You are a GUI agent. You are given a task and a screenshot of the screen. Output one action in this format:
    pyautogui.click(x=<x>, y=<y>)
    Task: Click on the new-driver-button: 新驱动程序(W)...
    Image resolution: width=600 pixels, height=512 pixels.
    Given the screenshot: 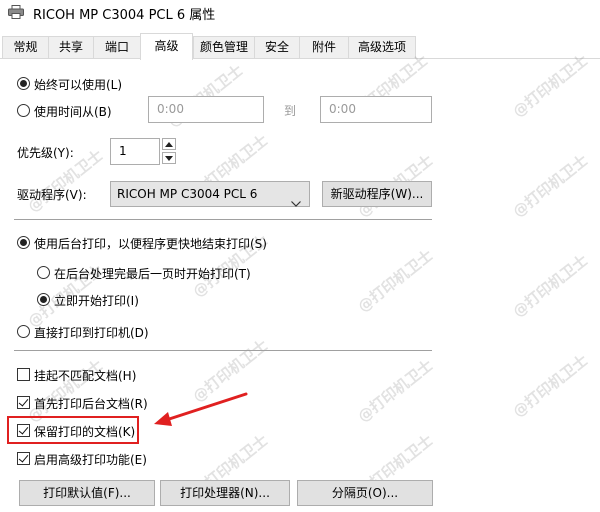 What is the action you would take?
    pyautogui.click(x=377, y=194)
    